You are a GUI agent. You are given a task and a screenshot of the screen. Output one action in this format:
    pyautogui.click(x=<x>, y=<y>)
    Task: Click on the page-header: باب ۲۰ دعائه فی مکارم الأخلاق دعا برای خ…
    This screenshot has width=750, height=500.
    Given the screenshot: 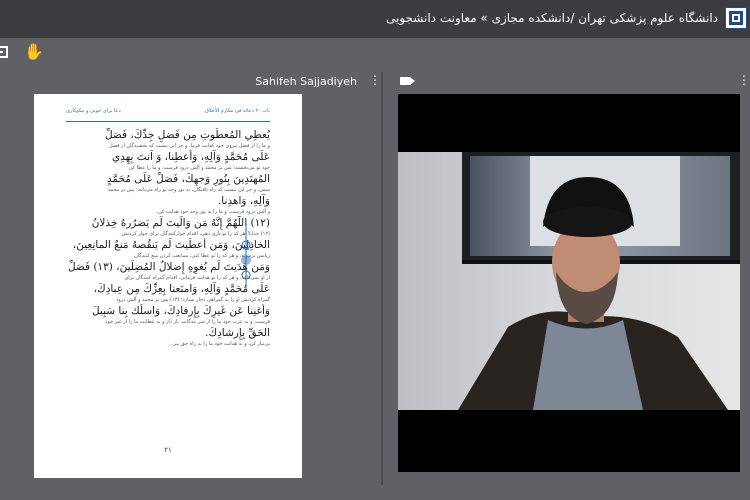 What is the action you would take?
    pyautogui.click(x=168, y=115)
    